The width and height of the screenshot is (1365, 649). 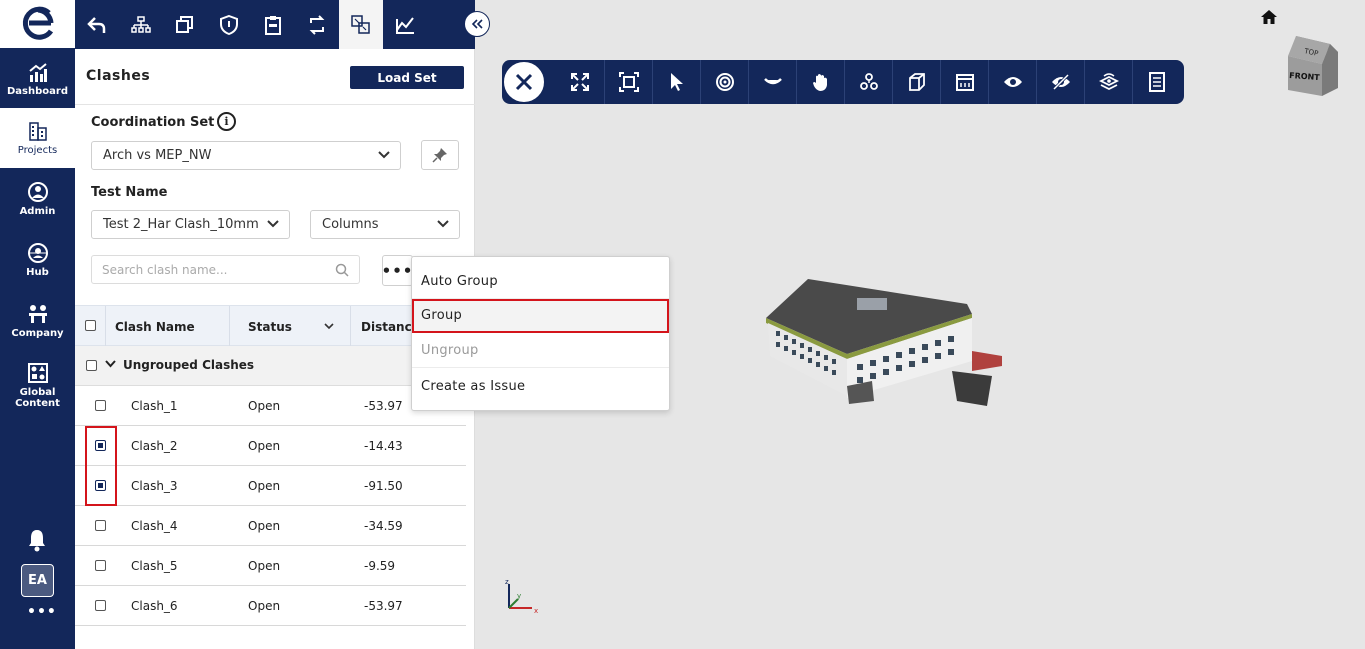 I want to click on company-icon, so click(x=37, y=314).